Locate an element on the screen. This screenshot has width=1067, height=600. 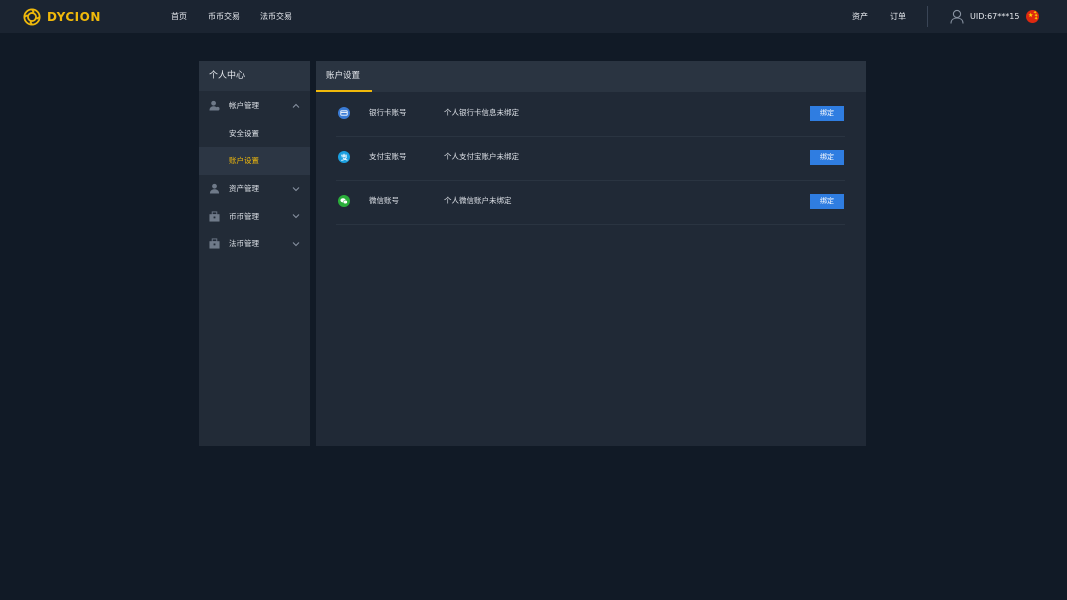
nav-assets: 资产 is located at coordinates (860, 16).